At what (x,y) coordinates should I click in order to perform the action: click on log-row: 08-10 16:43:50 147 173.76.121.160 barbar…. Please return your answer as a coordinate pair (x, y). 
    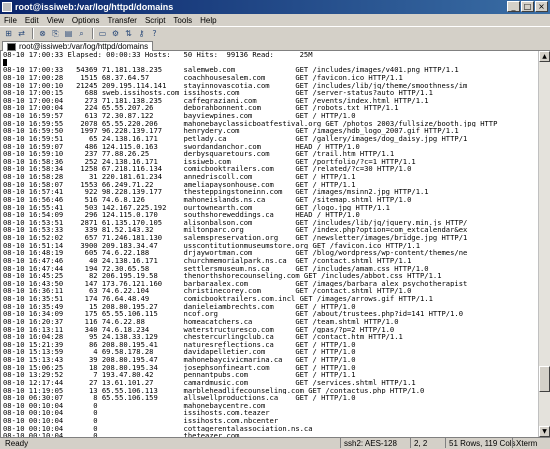
    Looking at the image, I should click on (235, 283).